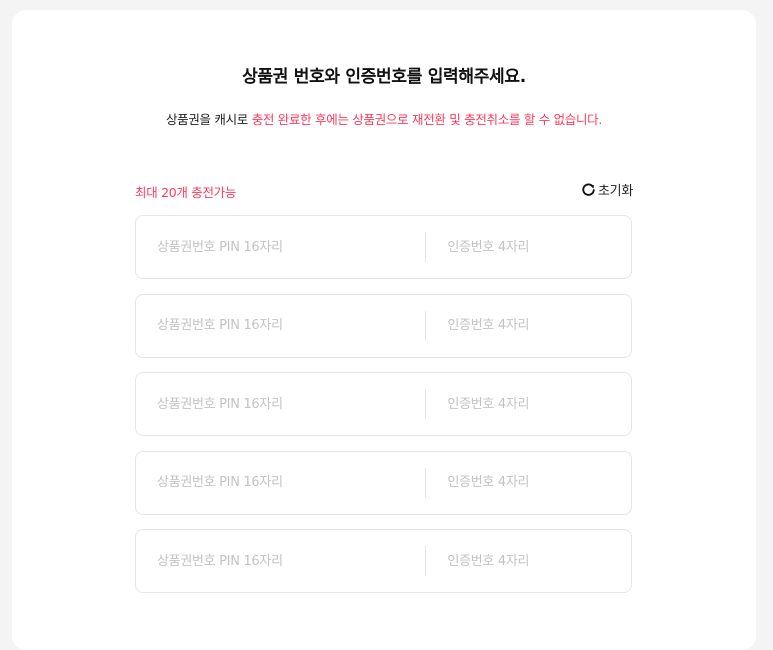  Describe the element at coordinates (588, 189) in the screenshot. I see `refresh-icon` at that location.